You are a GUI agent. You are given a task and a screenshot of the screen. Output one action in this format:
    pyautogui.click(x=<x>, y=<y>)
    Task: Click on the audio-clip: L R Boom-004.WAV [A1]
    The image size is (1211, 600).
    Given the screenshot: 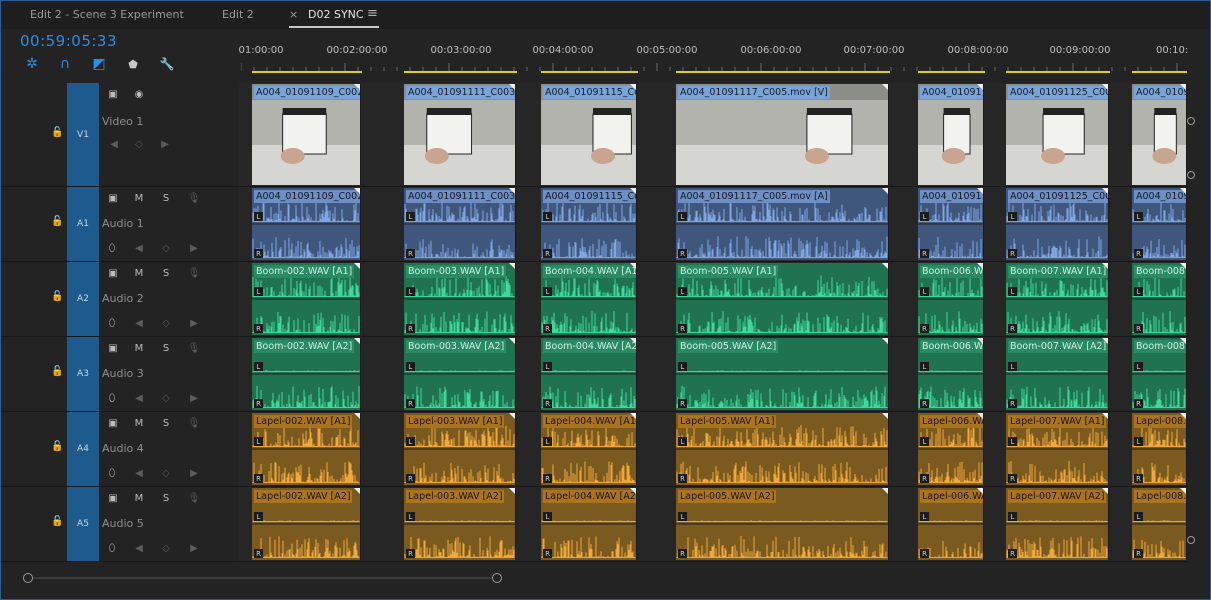 What is the action you would take?
    pyautogui.click(x=589, y=299)
    